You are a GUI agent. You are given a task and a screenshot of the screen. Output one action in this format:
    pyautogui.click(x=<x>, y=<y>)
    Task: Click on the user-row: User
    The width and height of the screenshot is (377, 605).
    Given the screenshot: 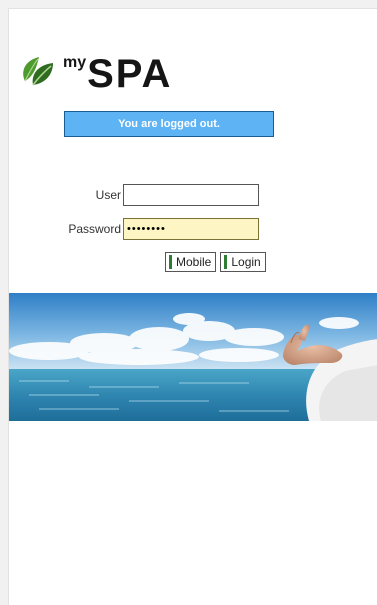 What is the action you would take?
    pyautogui.click(x=134, y=195)
    